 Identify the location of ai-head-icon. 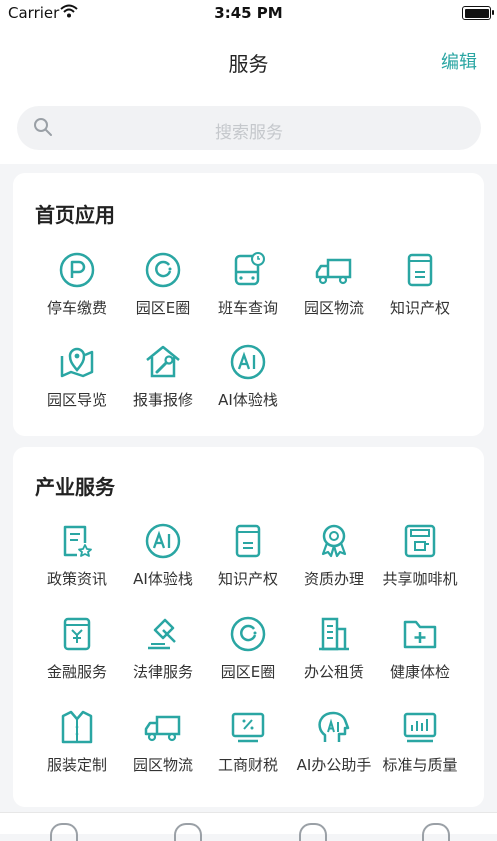
(334, 726).